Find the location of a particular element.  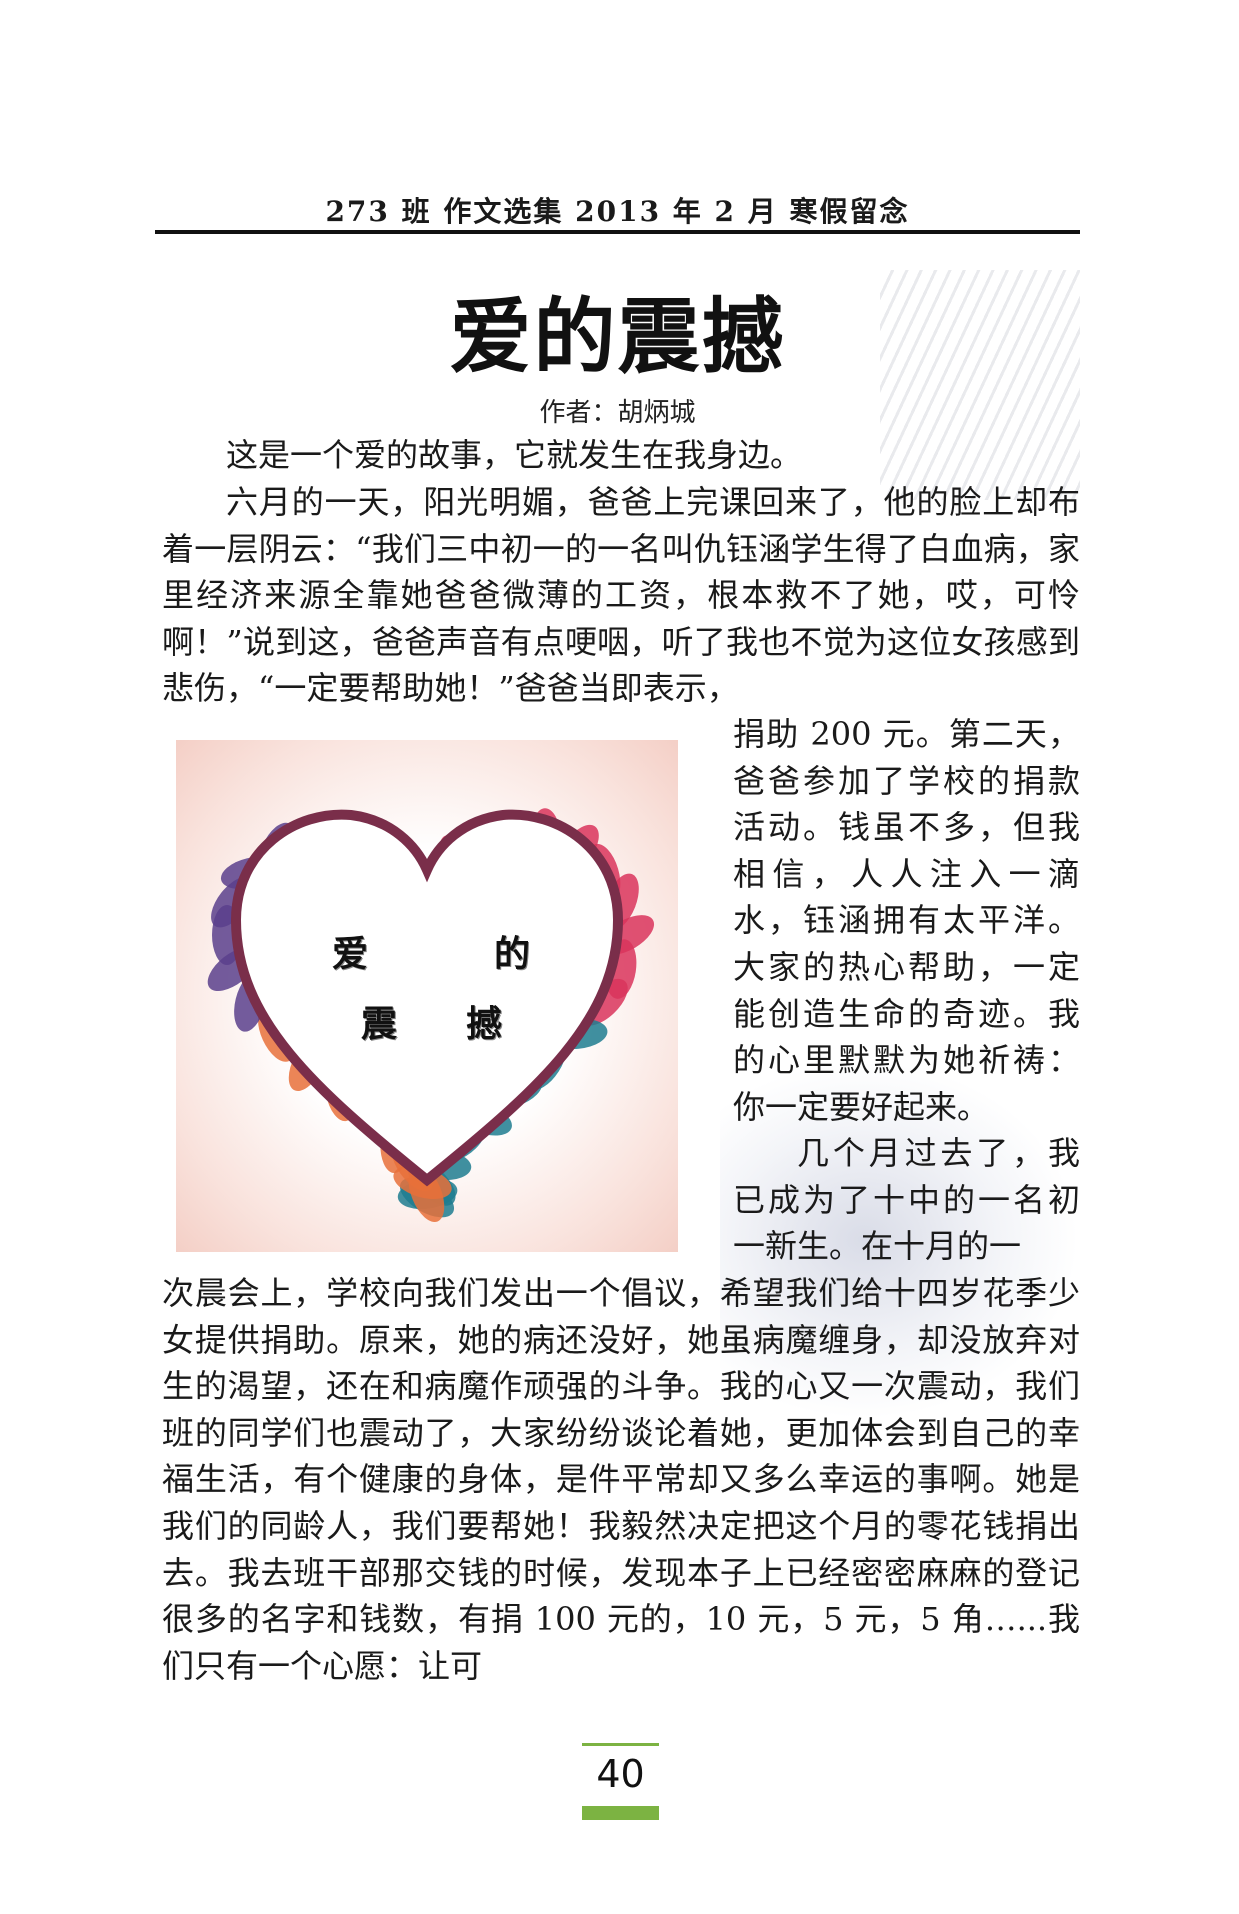

page-number-rule-top is located at coordinates (620, 1744).